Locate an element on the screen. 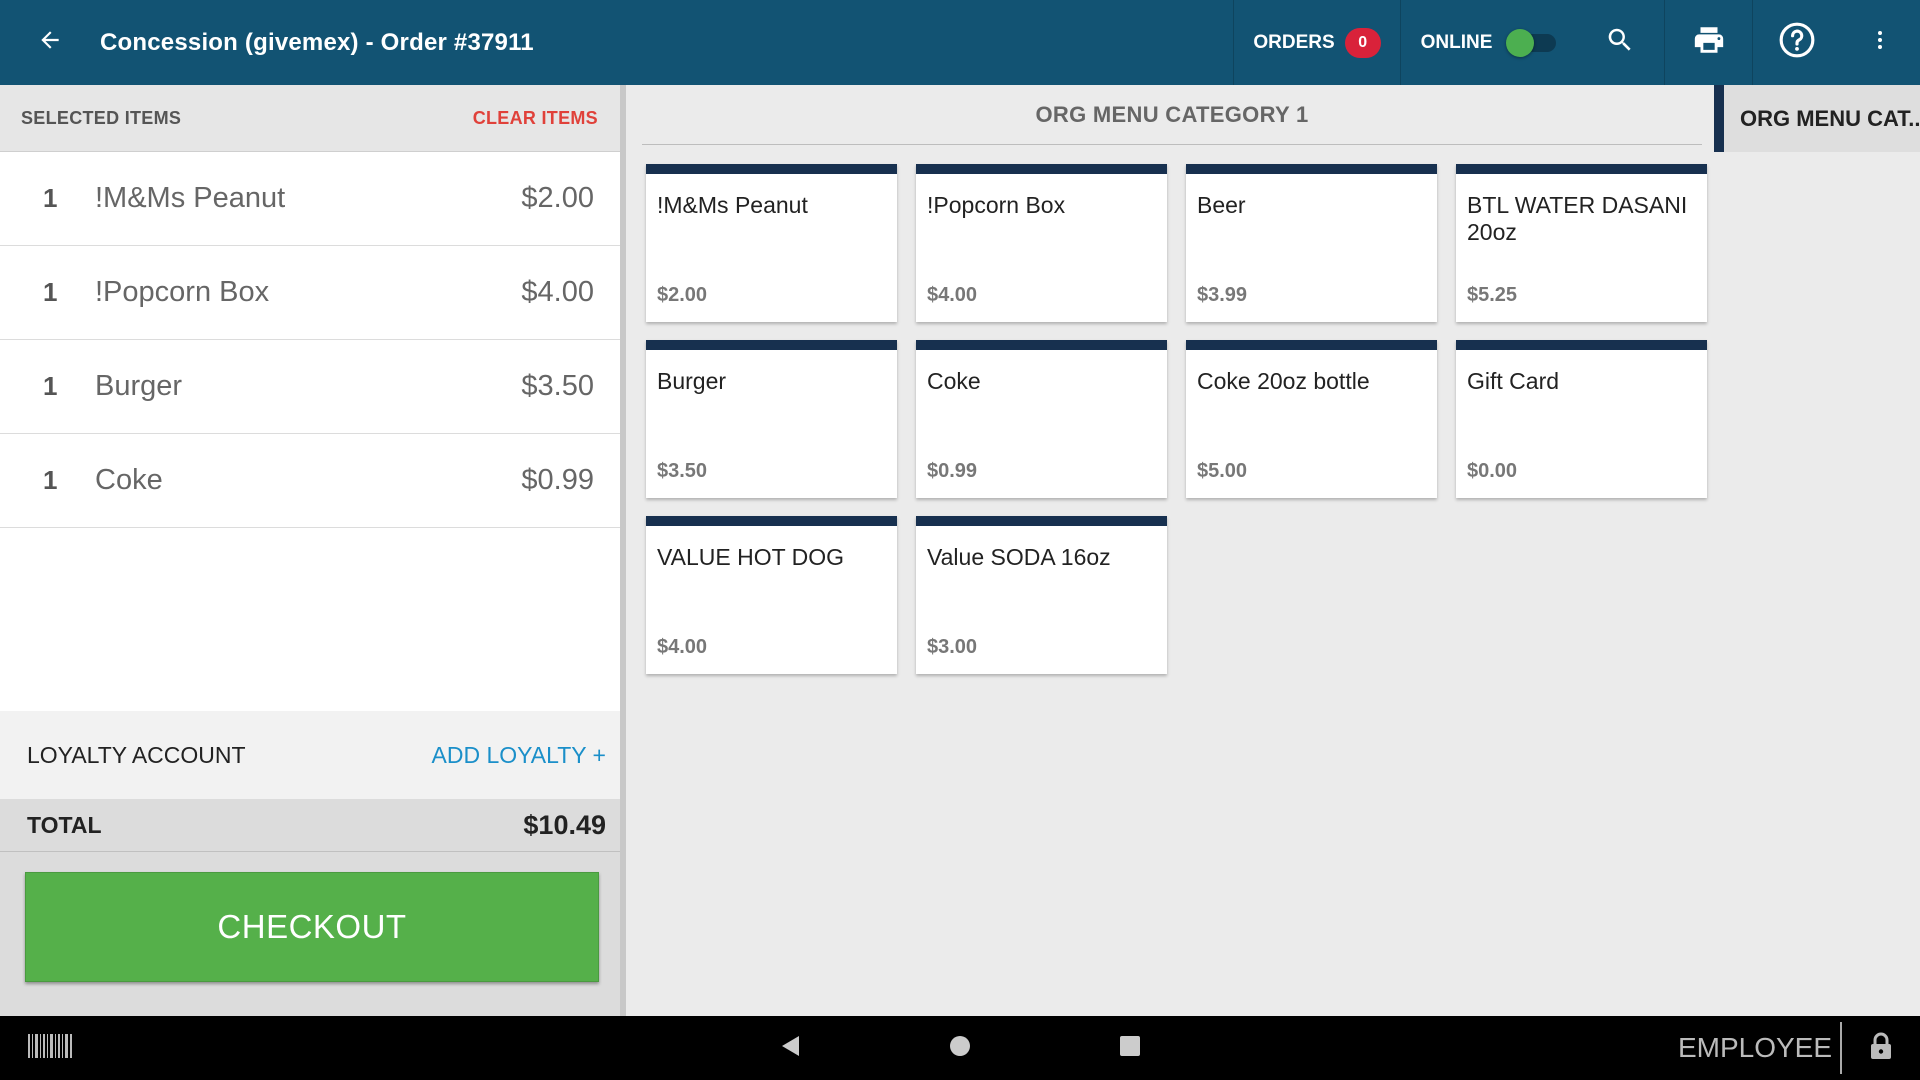 The image size is (1920, 1080). product-card: BTL WATER DASANI 20oz $5.25 is located at coordinates (1581, 243).